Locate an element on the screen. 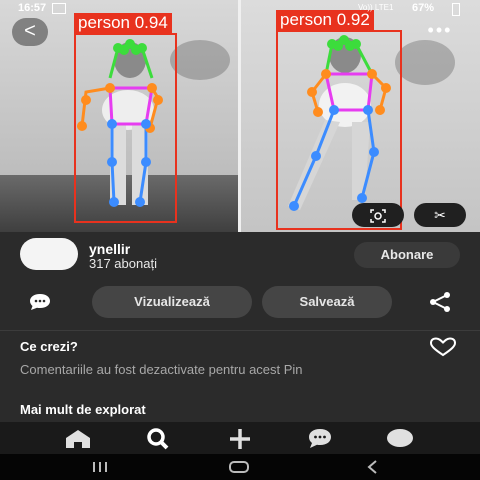 Image resolution: width=480 pixels, height=480 pixels. status-bar: 16:57 Vo)) LTE1 67% is located at coordinates (240, 9).